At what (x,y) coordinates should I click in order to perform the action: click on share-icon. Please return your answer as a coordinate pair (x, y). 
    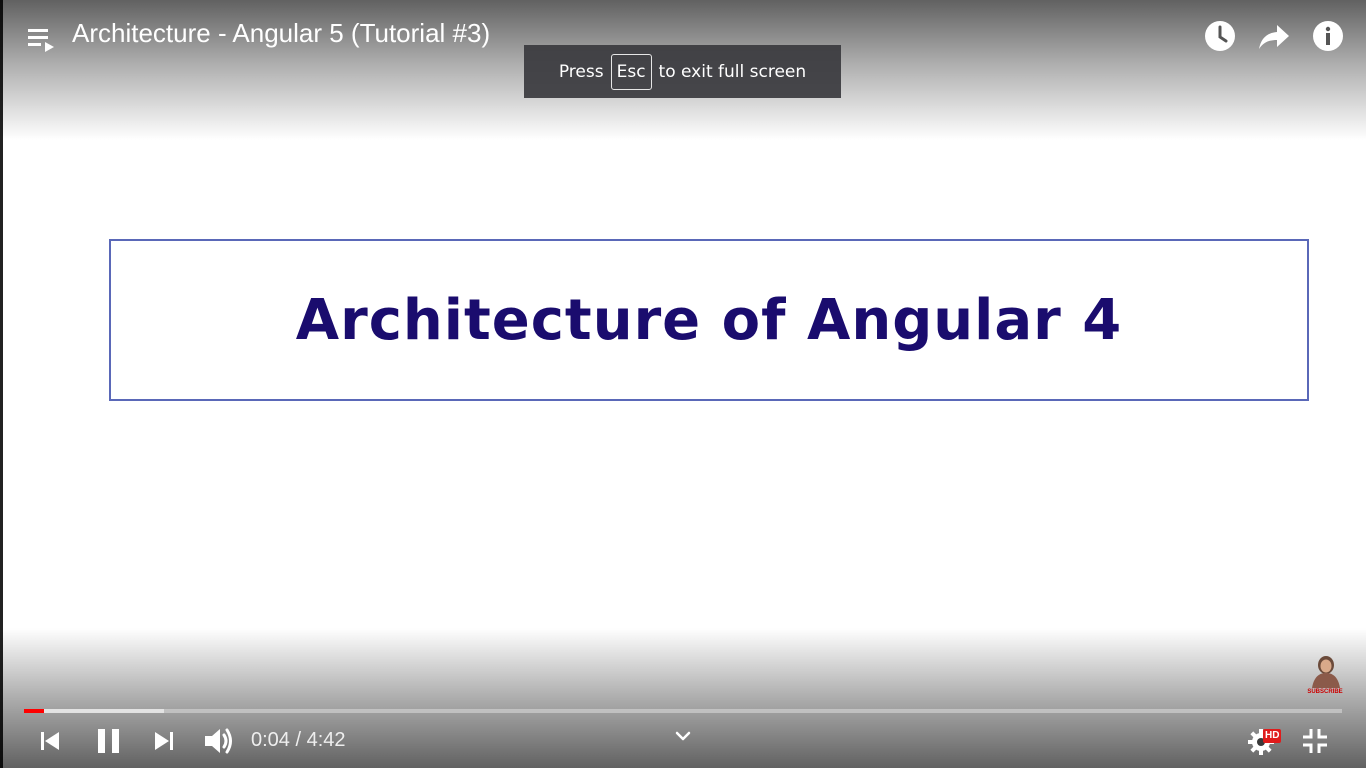
    Looking at the image, I should click on (1274, 36).